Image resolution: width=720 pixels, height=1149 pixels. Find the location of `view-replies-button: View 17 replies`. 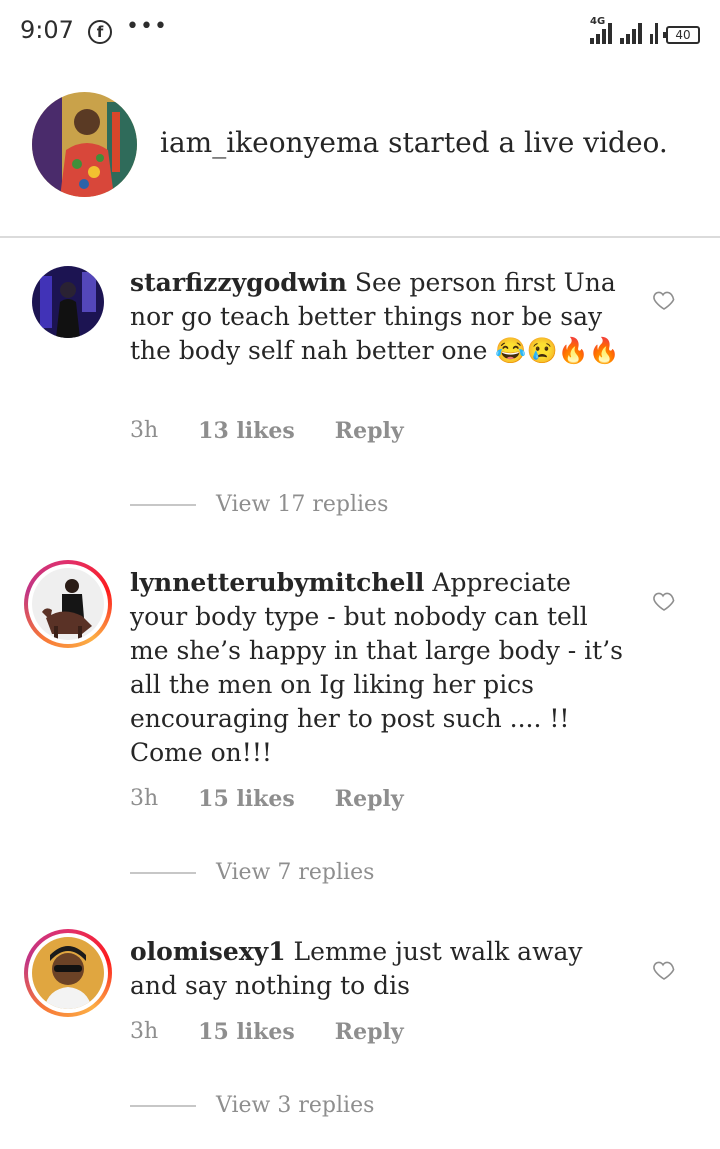

view-replies-button: View 17 replies is located at coordinates (259, 504).